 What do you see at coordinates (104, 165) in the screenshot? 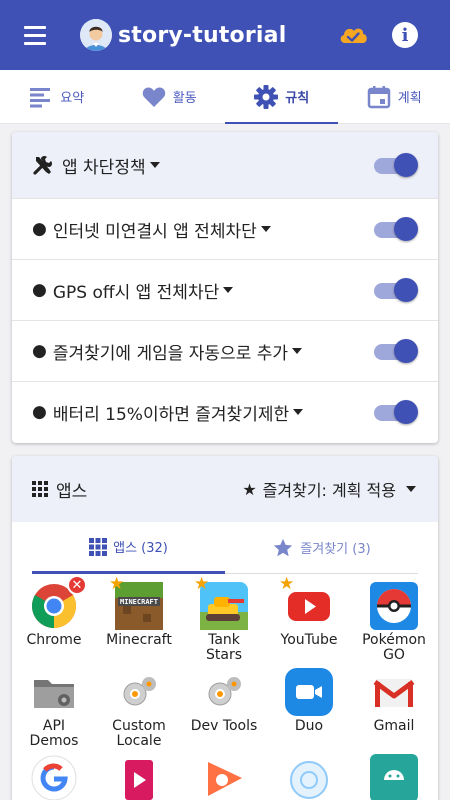
I see `policy-title: 앱 차단정책` at bounding box center [104, 165].